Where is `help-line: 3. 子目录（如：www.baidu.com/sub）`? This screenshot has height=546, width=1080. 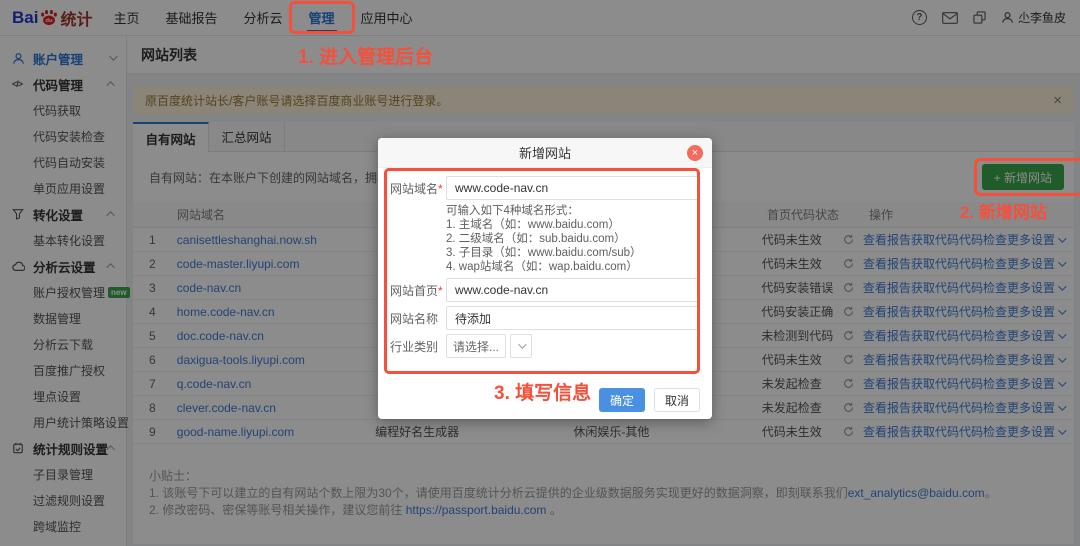 help-line: 3. 子目录（如：www.baidu.com/sub） is located at coordinates (544, 253).